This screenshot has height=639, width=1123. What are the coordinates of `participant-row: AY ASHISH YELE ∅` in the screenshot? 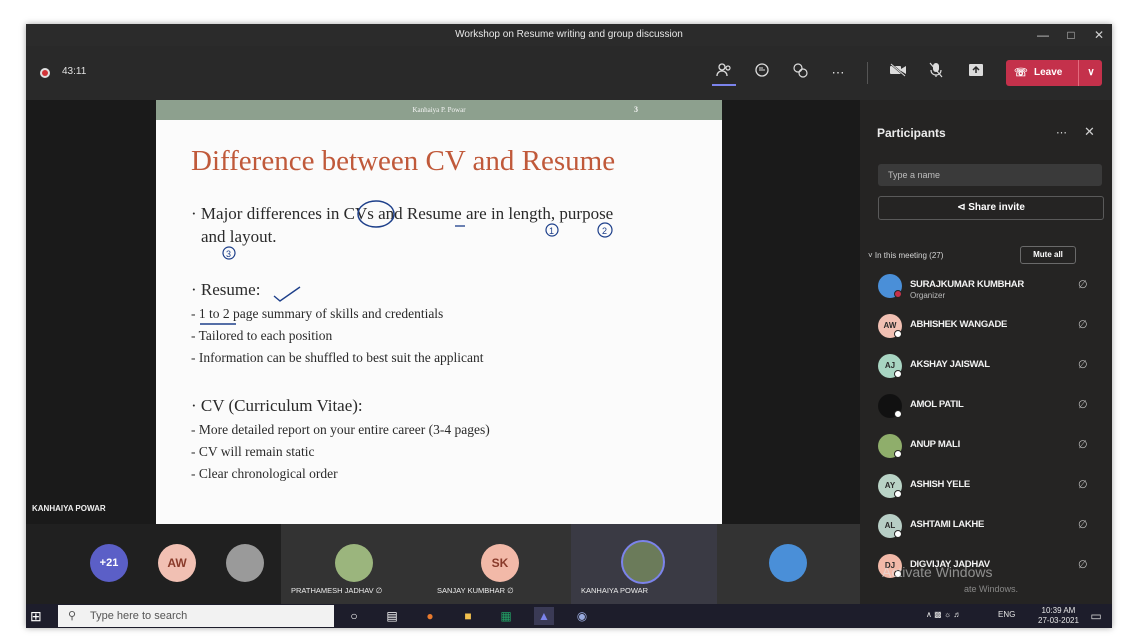 It's located at (990, 487).